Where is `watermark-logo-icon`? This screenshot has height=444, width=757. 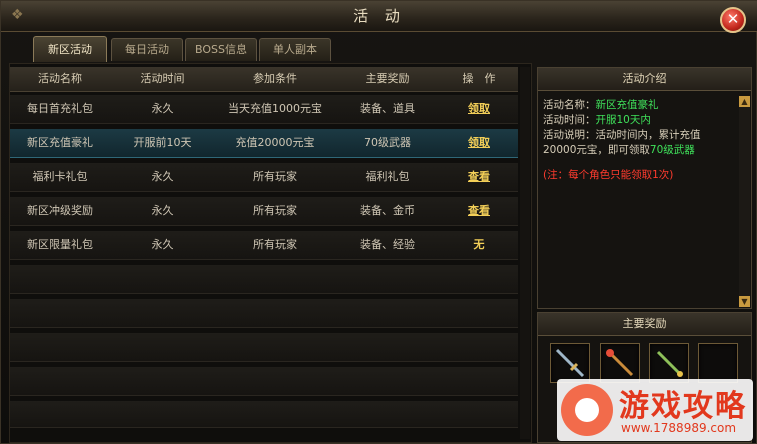
watermark-logo-icon is located at coordinates (587, 410).